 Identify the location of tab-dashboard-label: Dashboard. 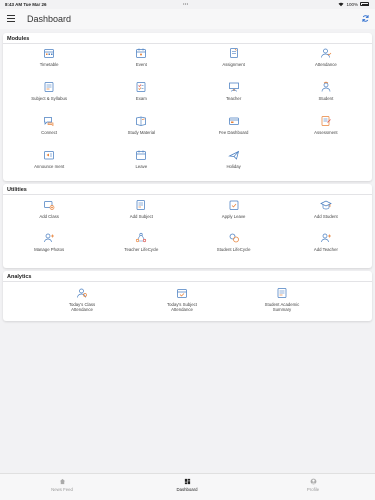
(187, 489).